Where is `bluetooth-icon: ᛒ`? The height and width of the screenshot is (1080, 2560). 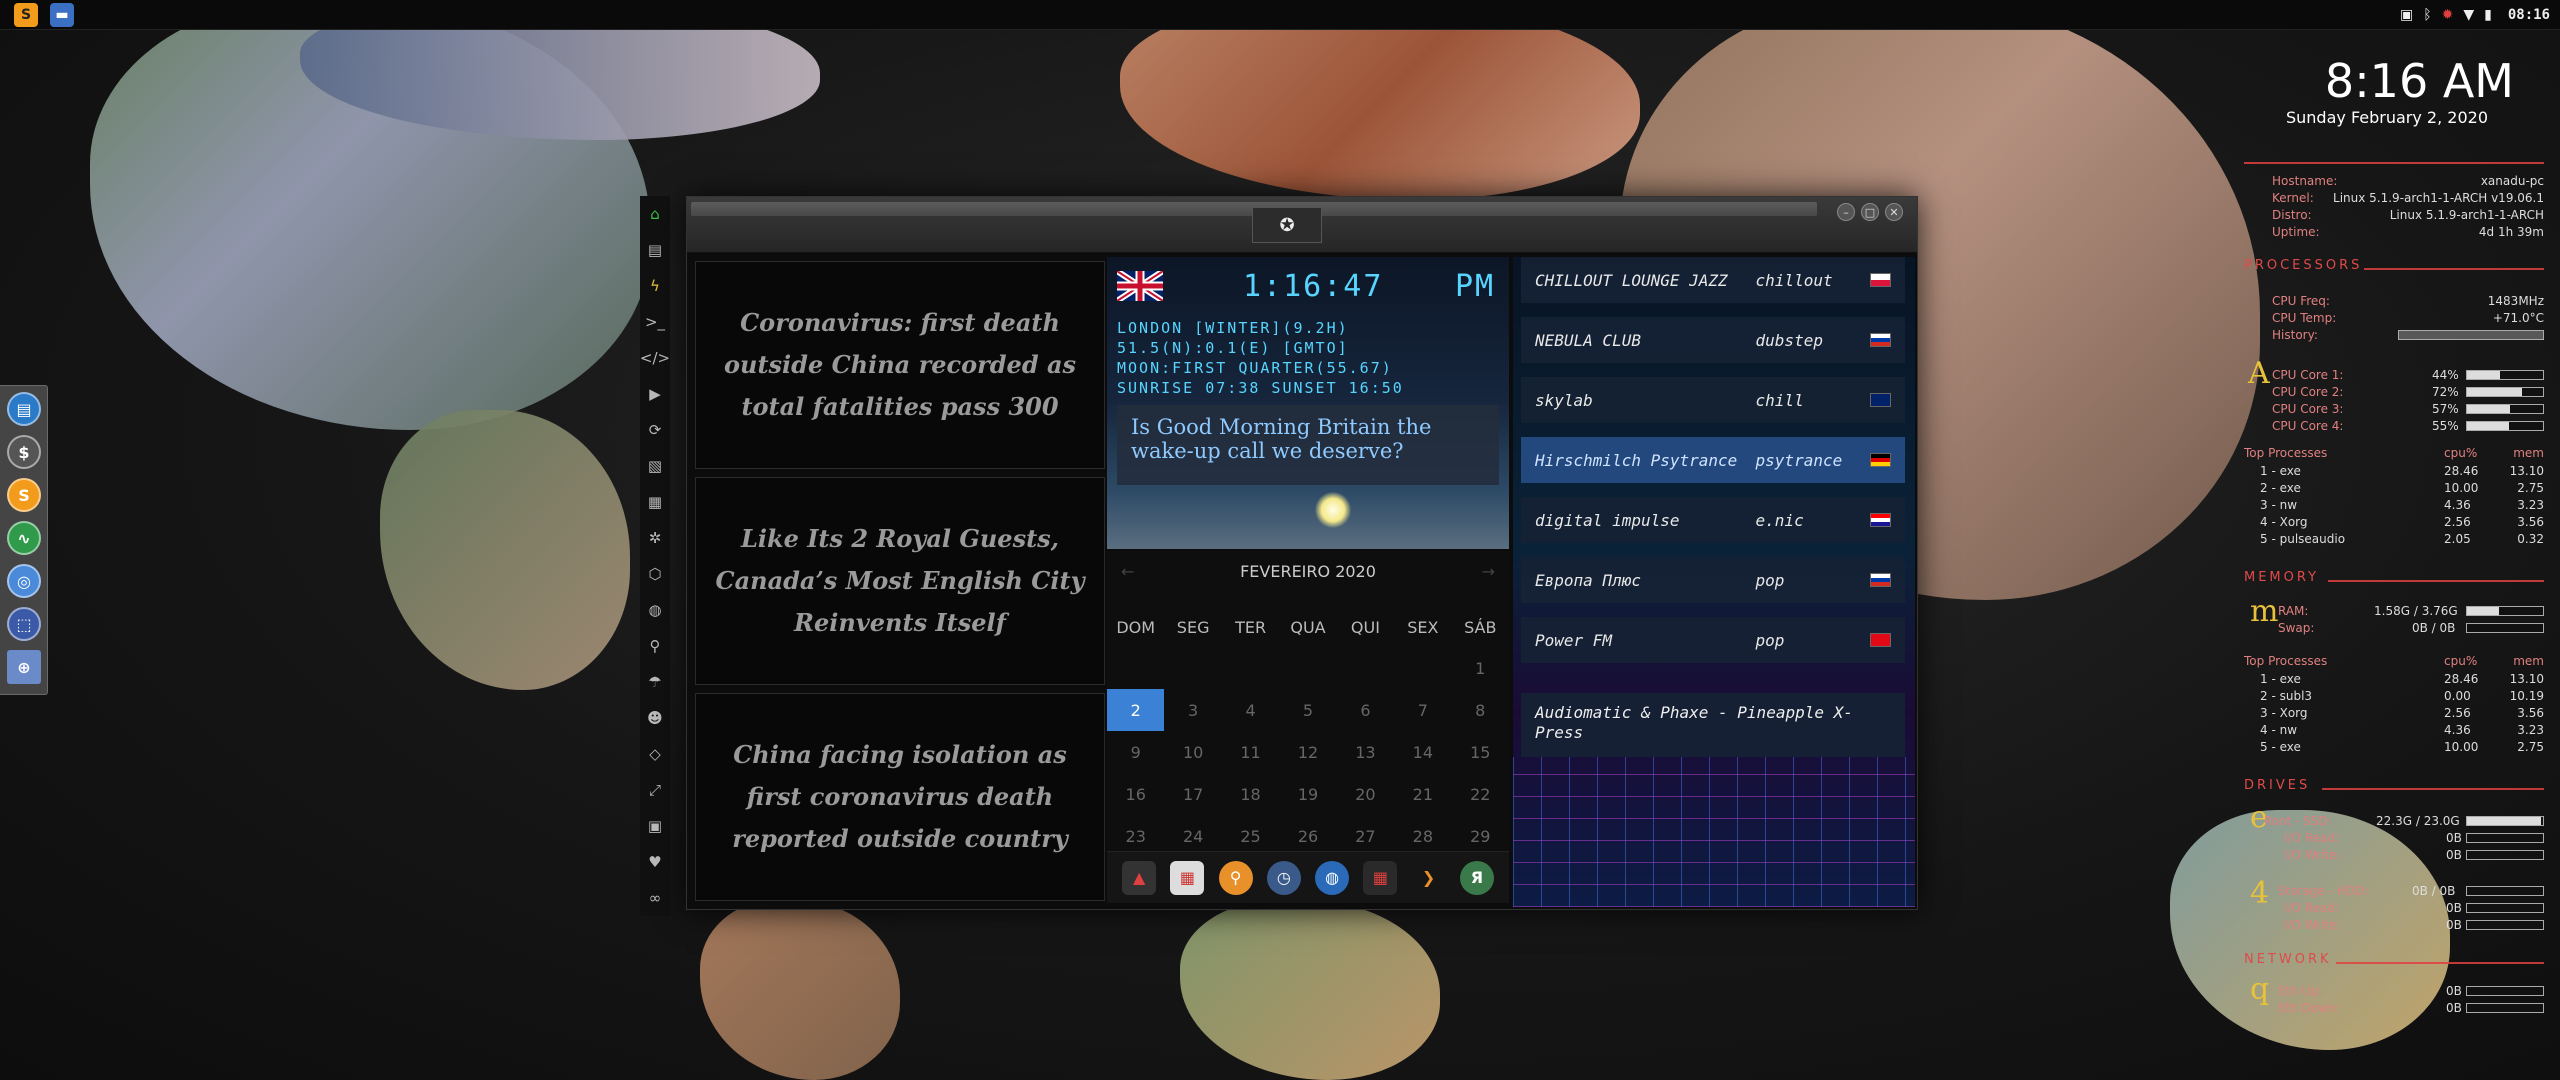 bluetooth-icon: ᛒ is located at coordinates (2427, 15).